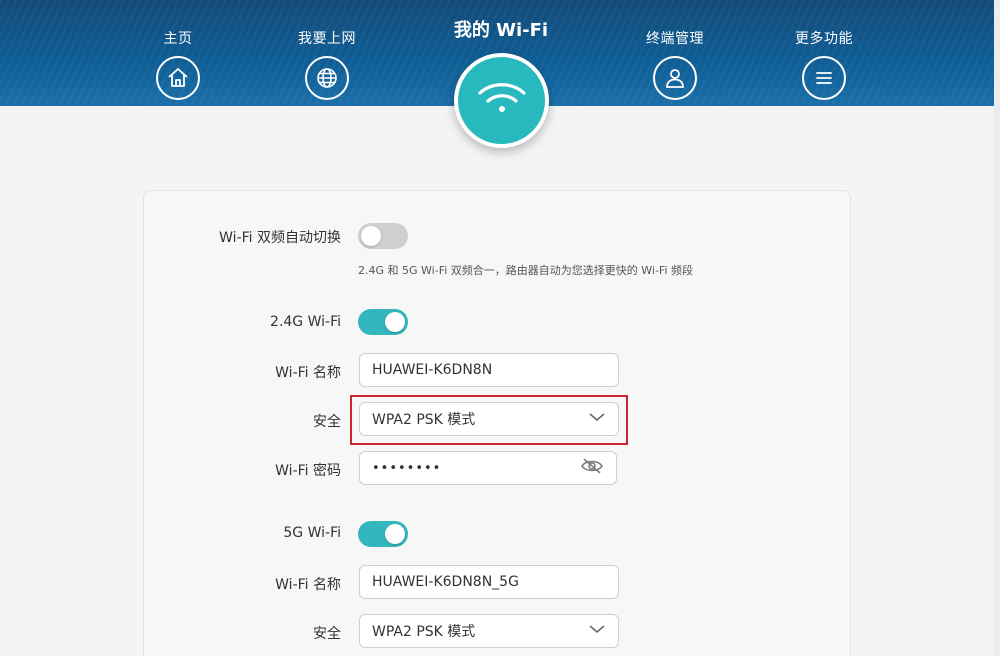 This screenshot has width=1000, height=656. Describe the element at coordinates (489, 582) in the screenshot. I see `band5-name-input` at that location.